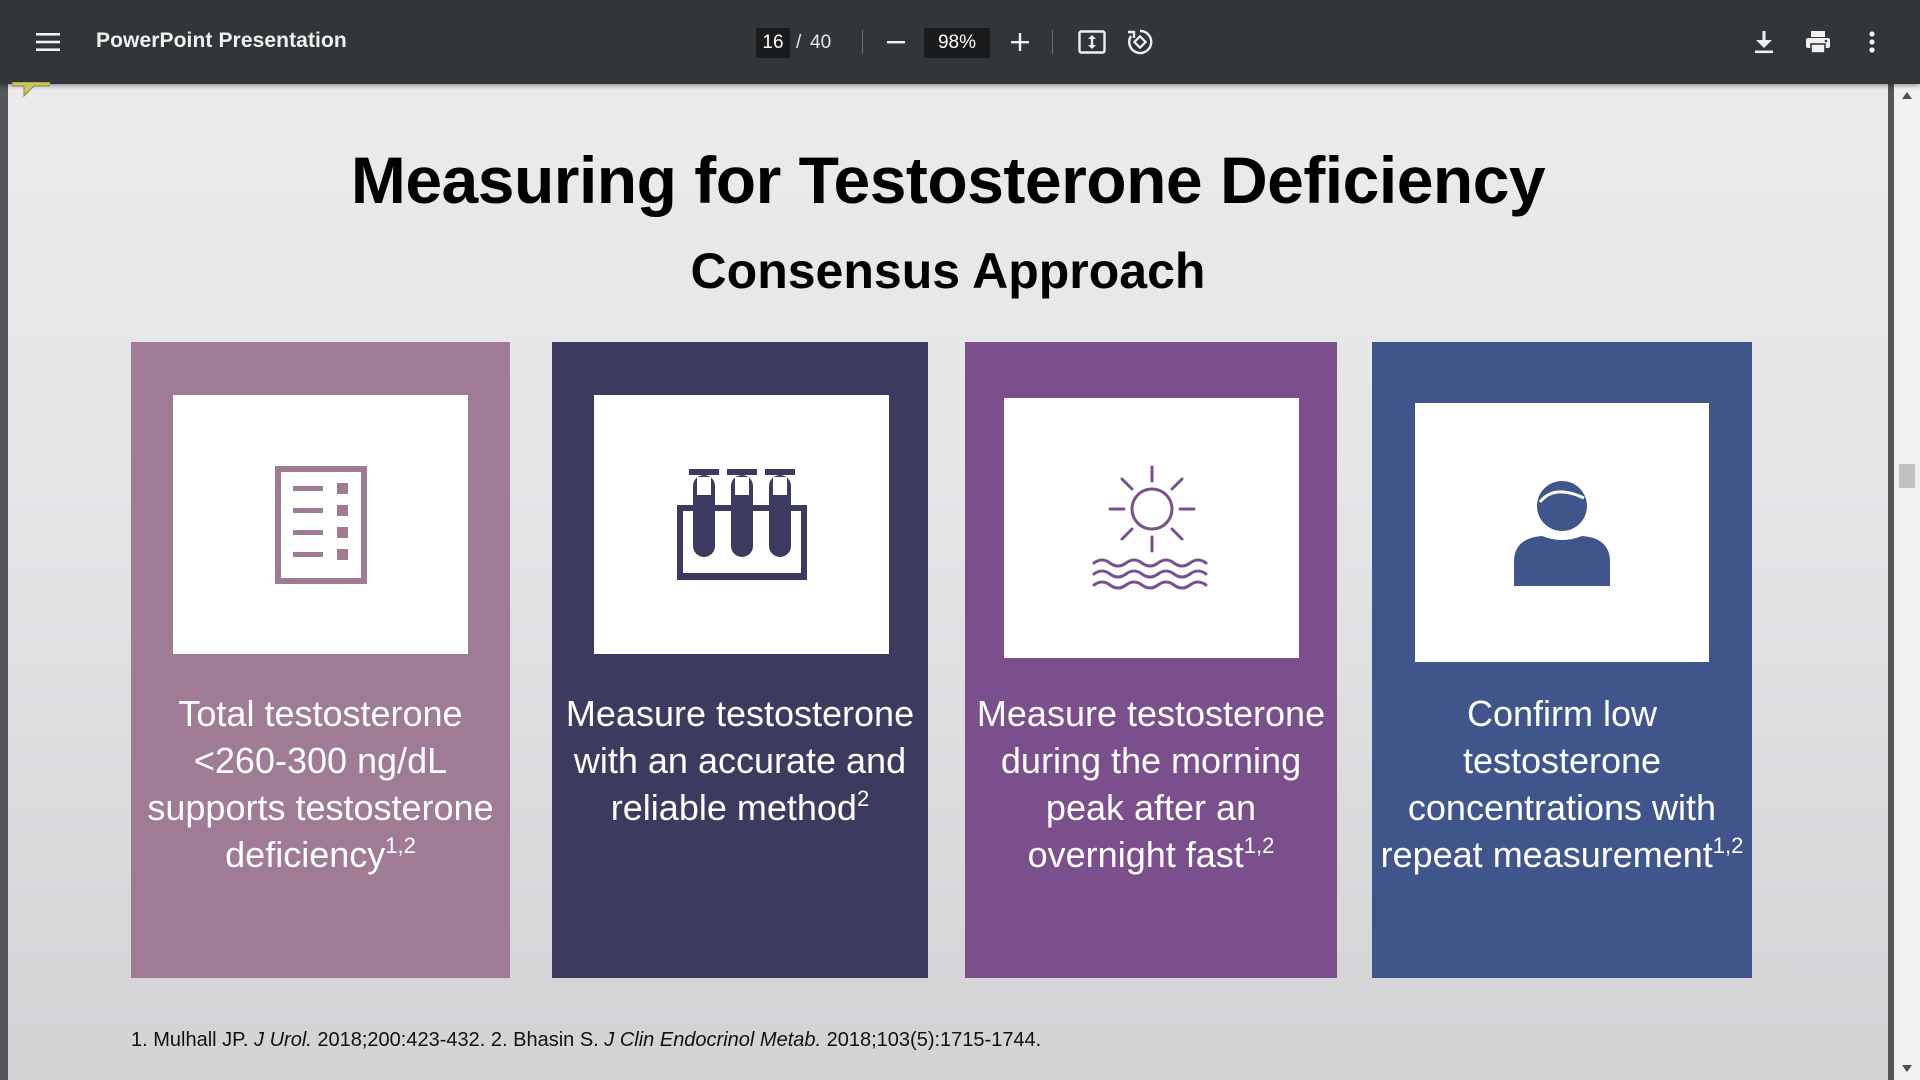  I want to click on scroll-up-arrow-icon, so click(1907, 95).